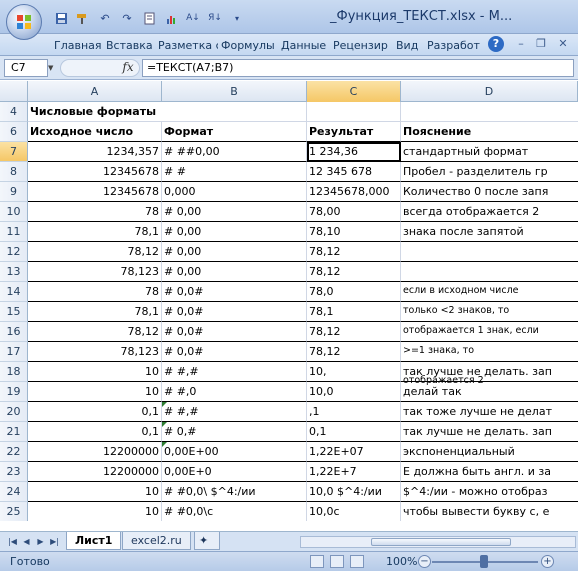 Image resolution: width=578 pixels, height=571 pixels. Describe the element at coordinates (234, 232) in the screenshot. I see `cell-b-11: # 0,00` at that location.